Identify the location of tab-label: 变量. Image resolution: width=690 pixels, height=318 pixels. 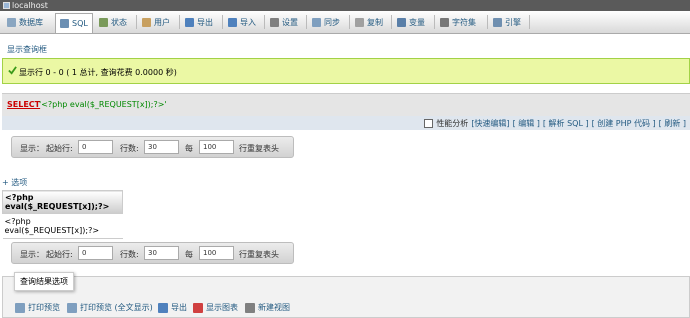
(417, 22).